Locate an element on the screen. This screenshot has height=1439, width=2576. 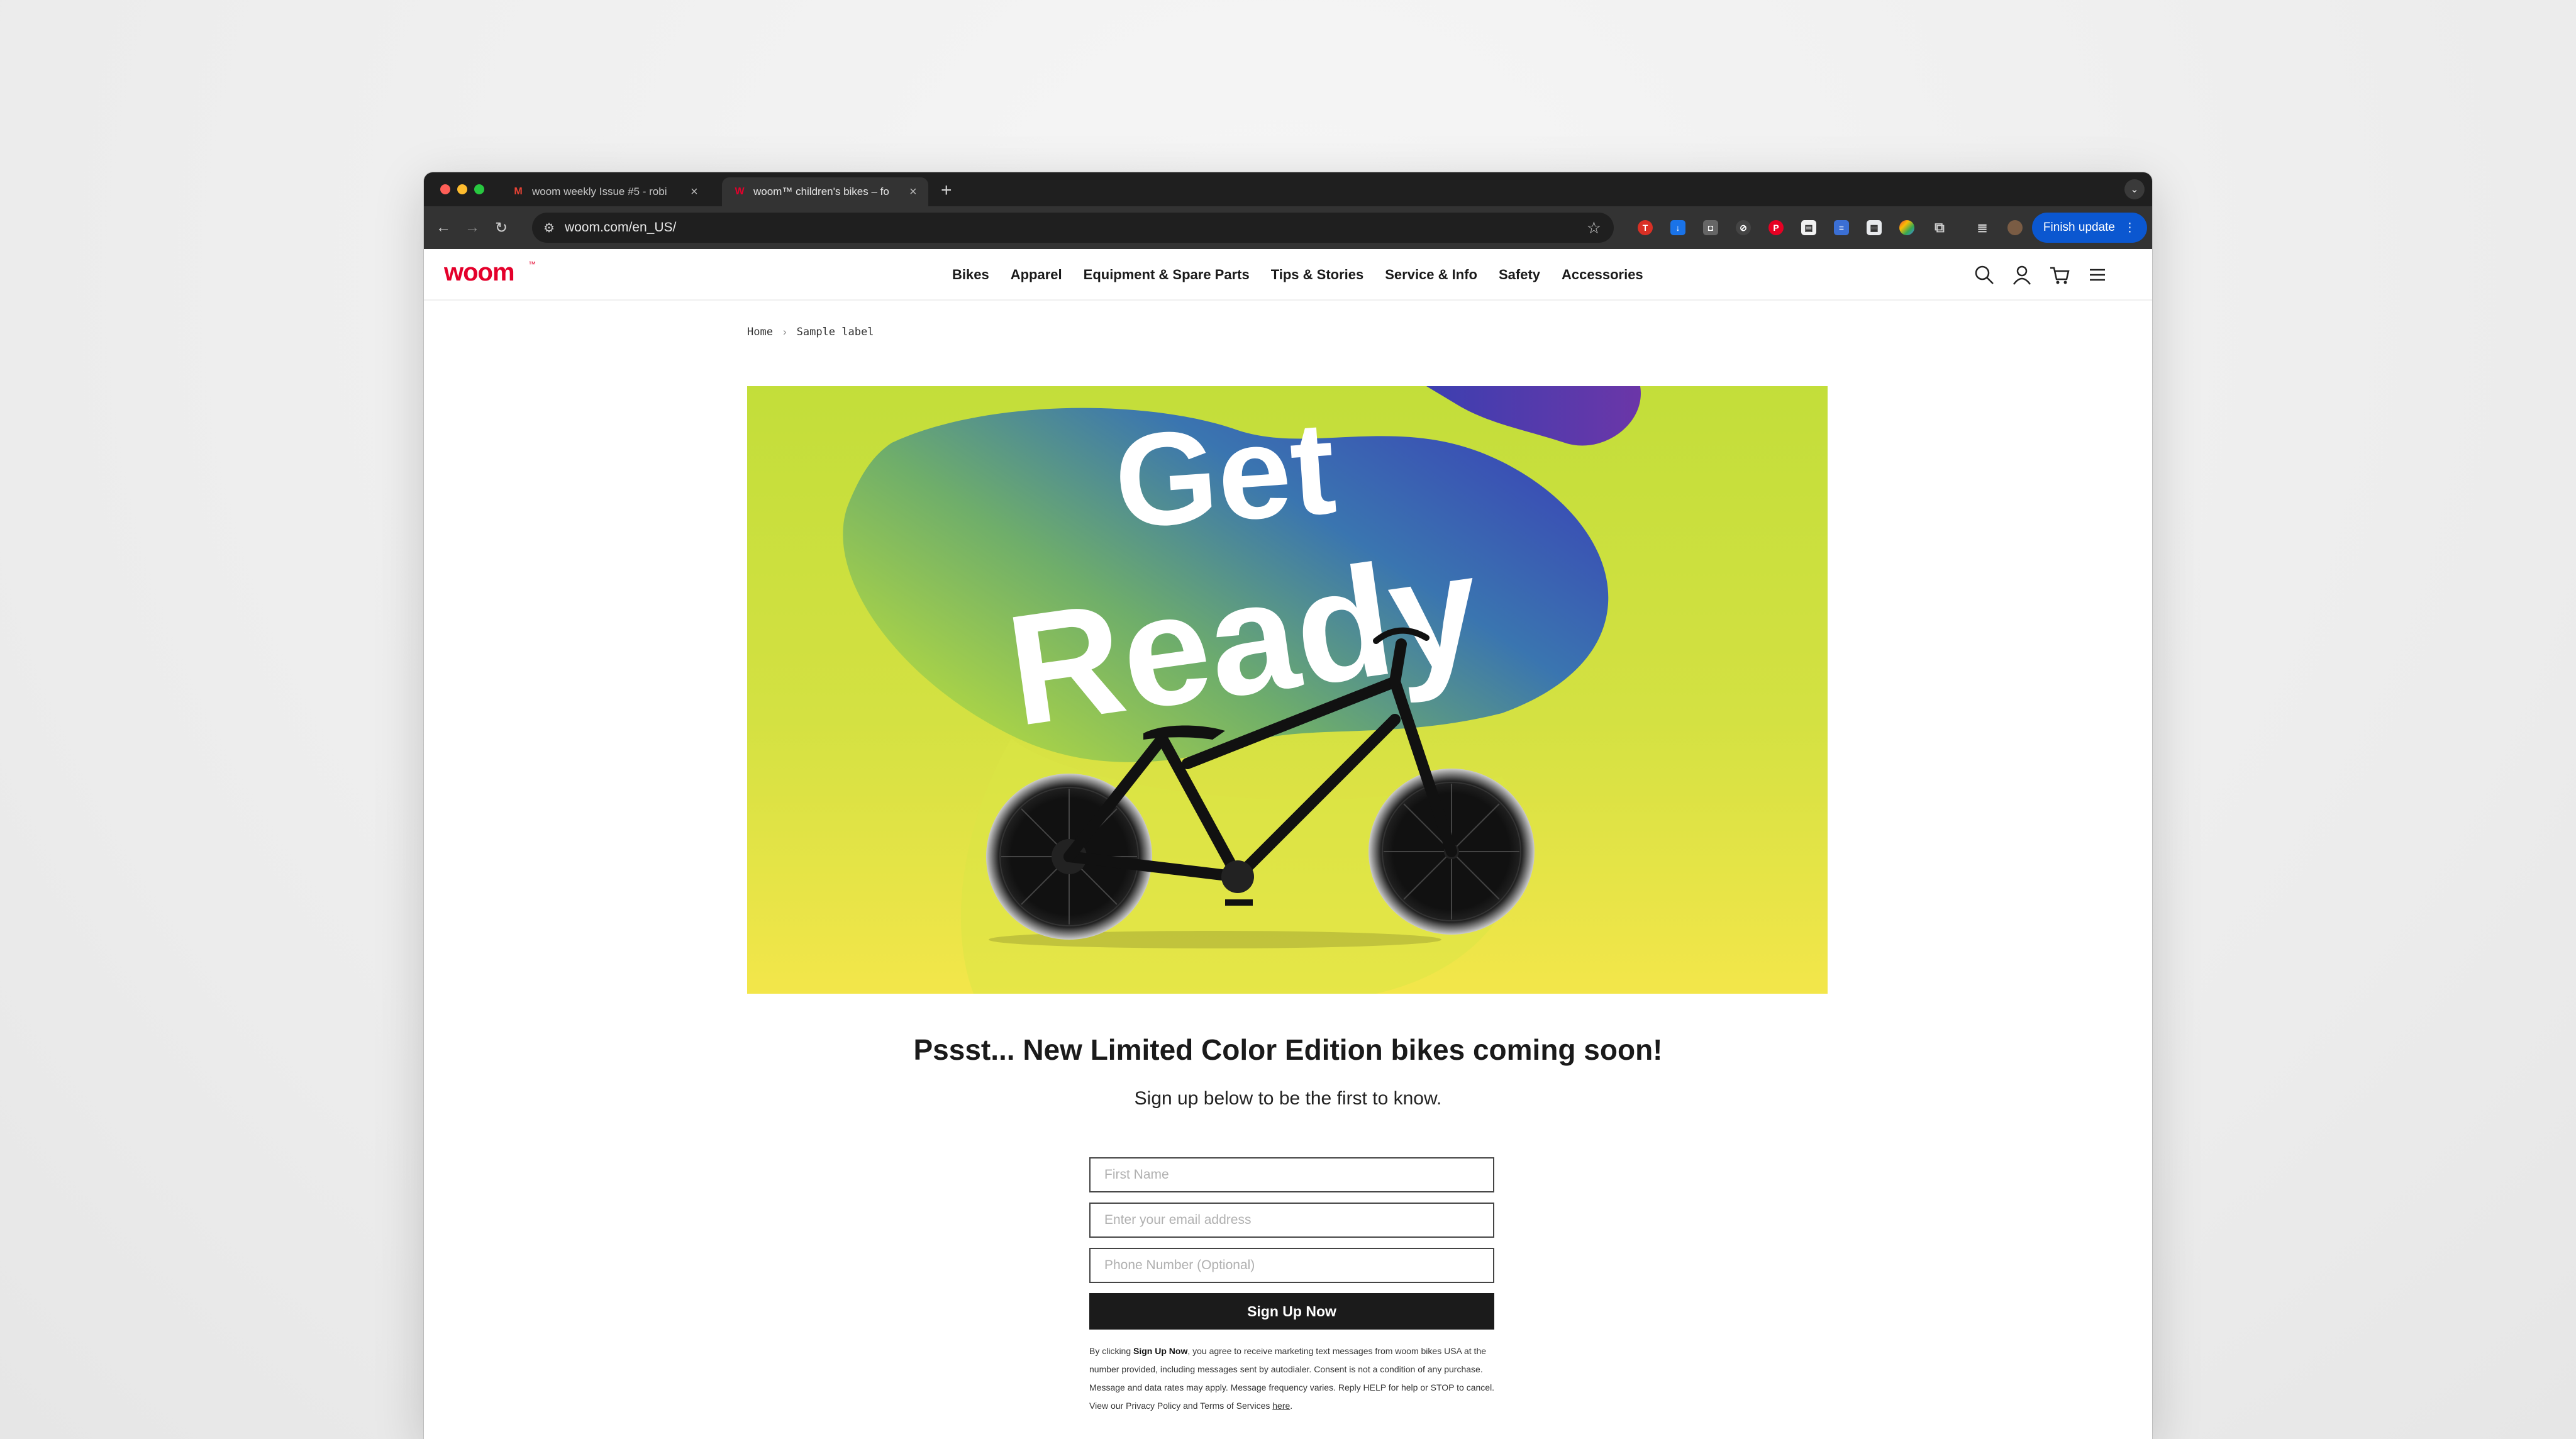
legal-prefix: By clicking is located at coordinates (1111, 1351).